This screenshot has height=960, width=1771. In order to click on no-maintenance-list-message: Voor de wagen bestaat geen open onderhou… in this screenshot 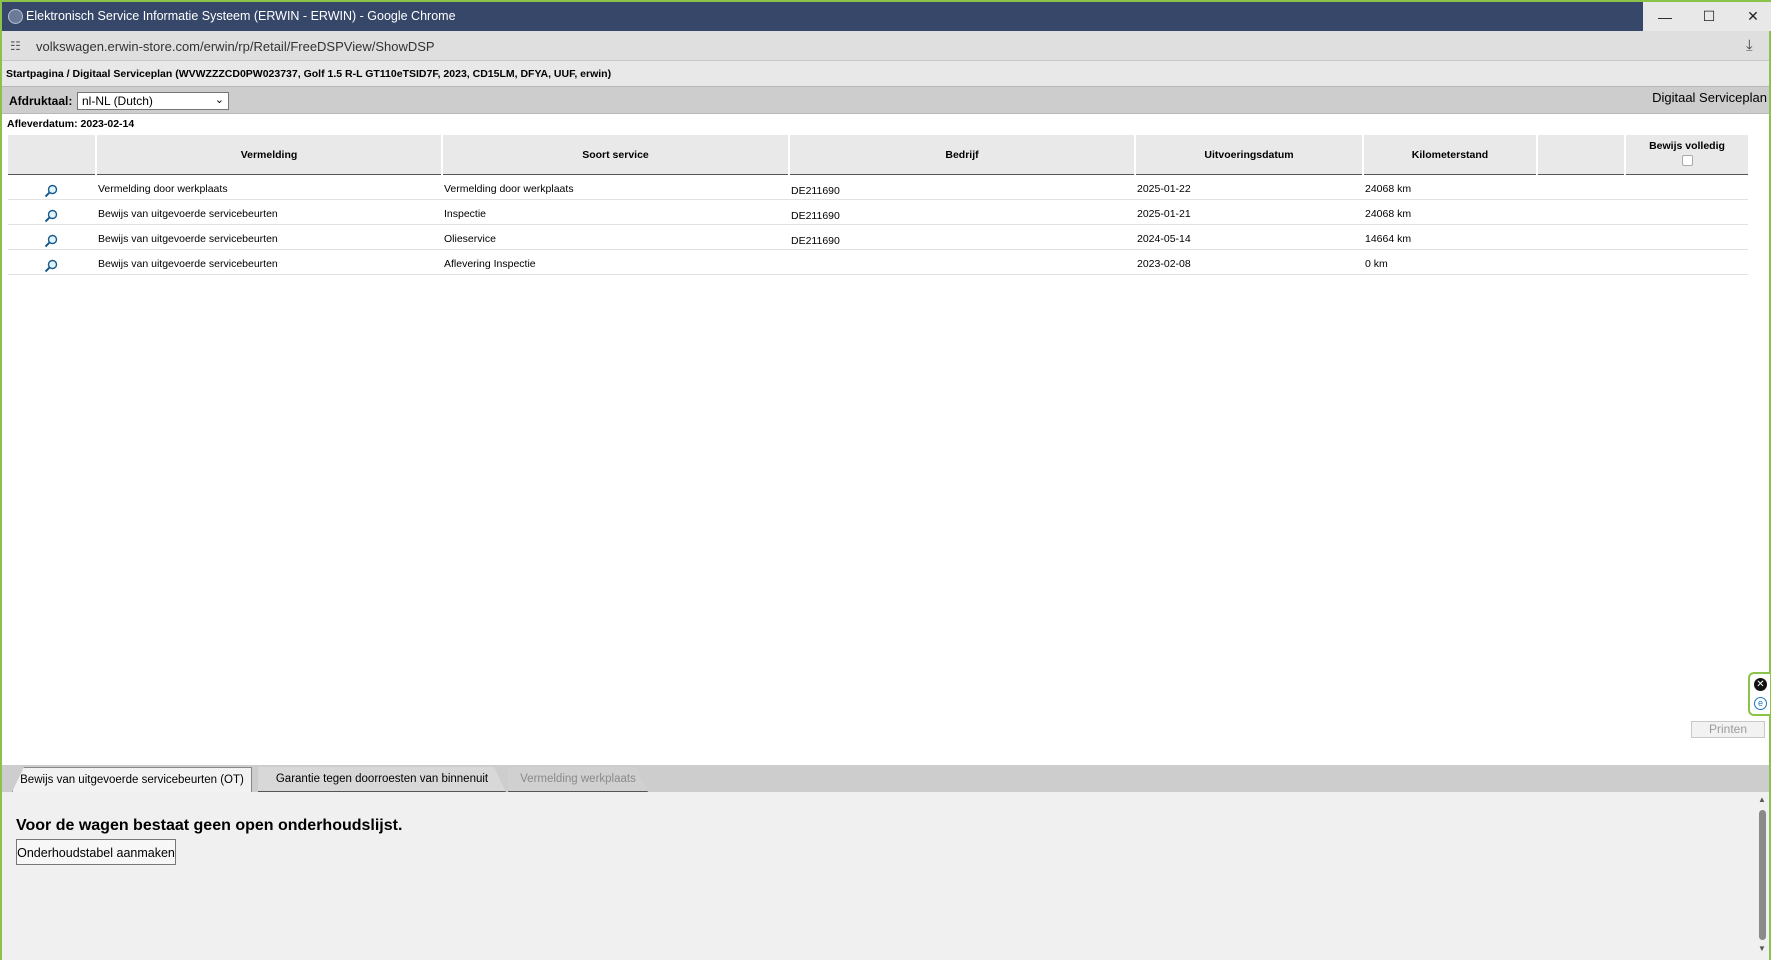, I will do `click(209, 825)`.